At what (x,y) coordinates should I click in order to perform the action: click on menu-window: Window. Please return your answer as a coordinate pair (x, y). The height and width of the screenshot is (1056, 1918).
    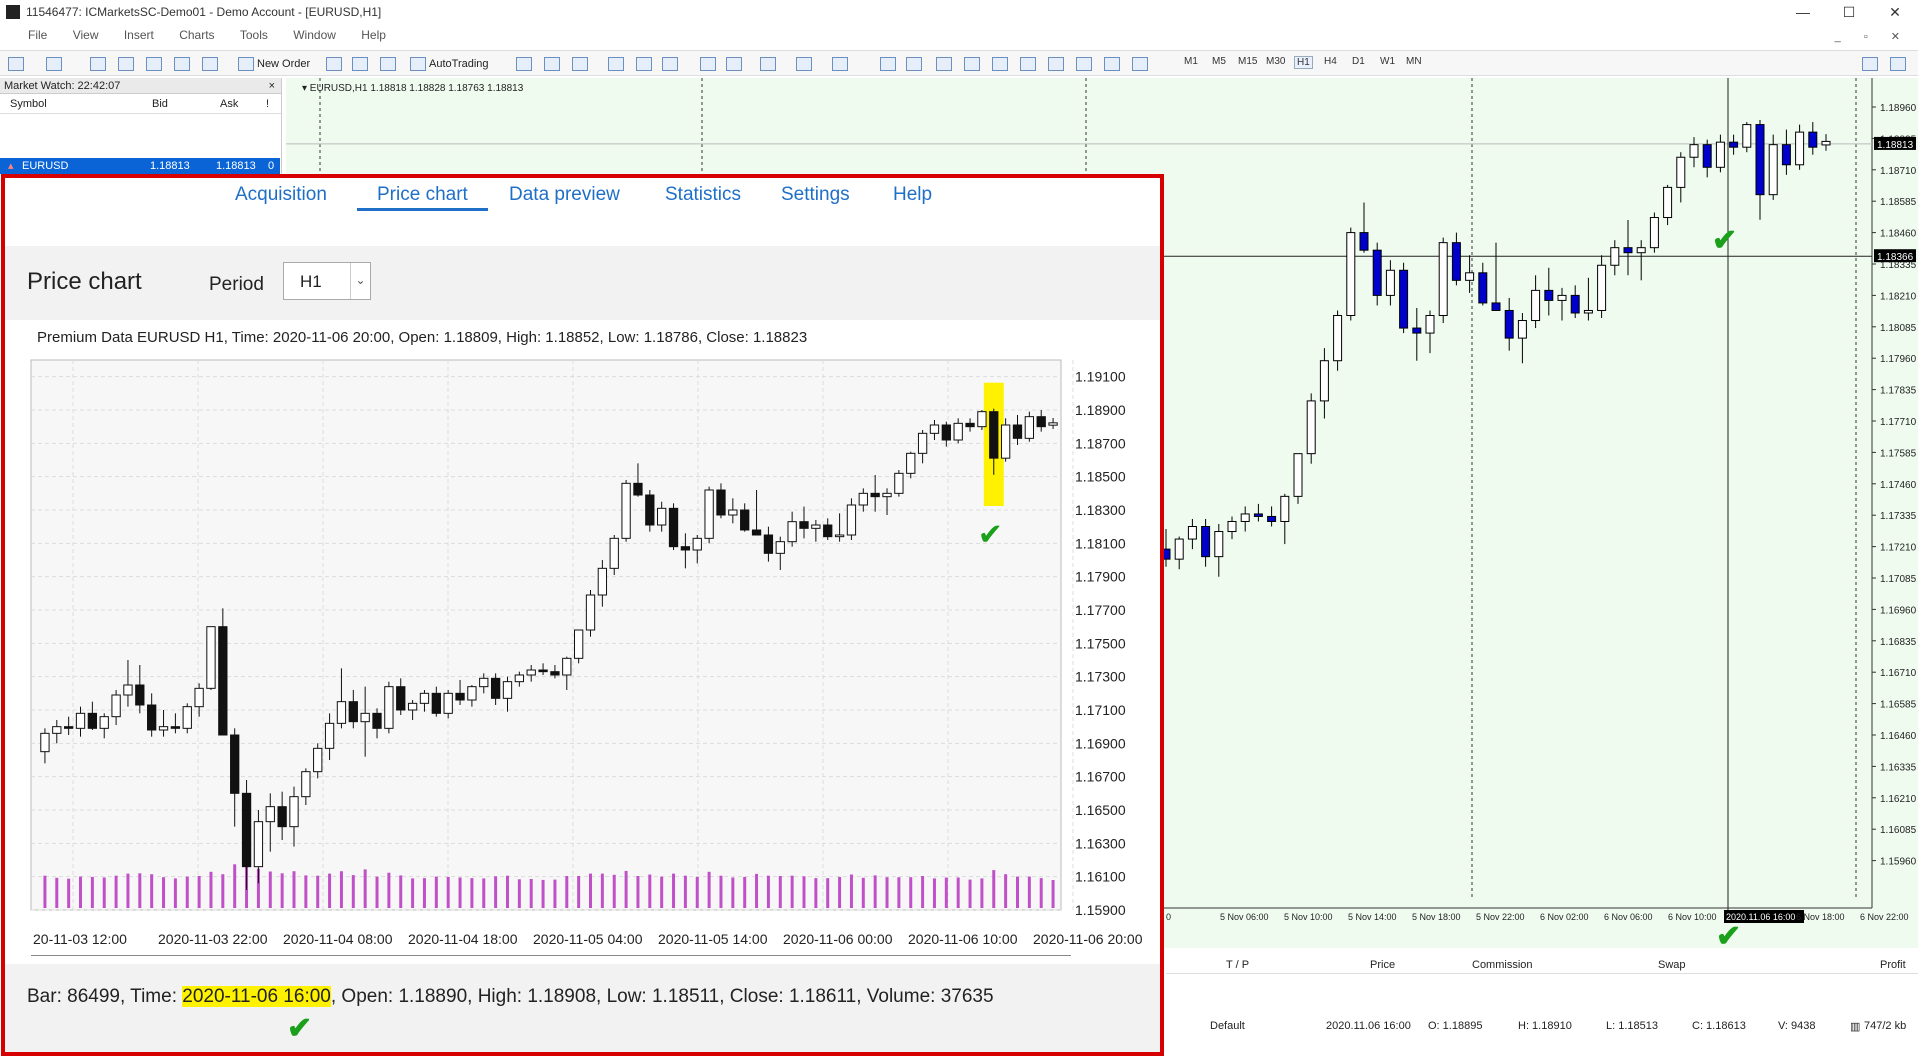
    Looking at the image, I should click on (314, 35).